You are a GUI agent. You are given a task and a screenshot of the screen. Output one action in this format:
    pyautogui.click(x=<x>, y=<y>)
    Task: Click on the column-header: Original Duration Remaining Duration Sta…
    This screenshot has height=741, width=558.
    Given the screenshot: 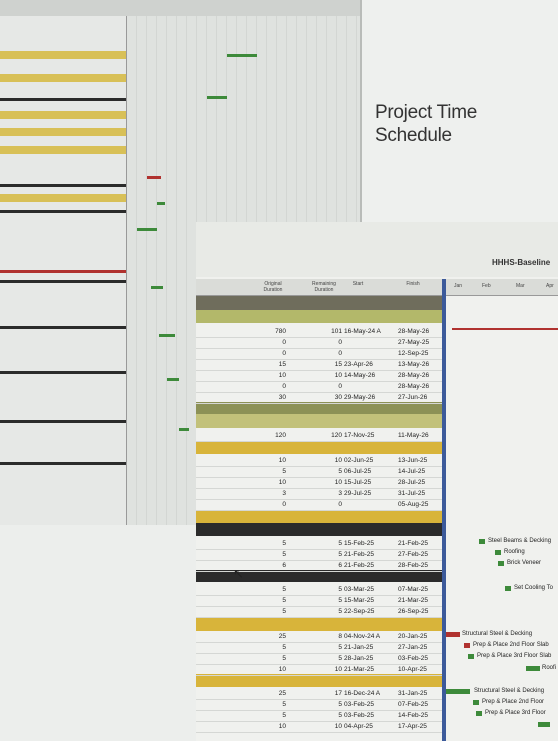 What is the action you would take?
    pyautogui.click(x=319, y=287)
    